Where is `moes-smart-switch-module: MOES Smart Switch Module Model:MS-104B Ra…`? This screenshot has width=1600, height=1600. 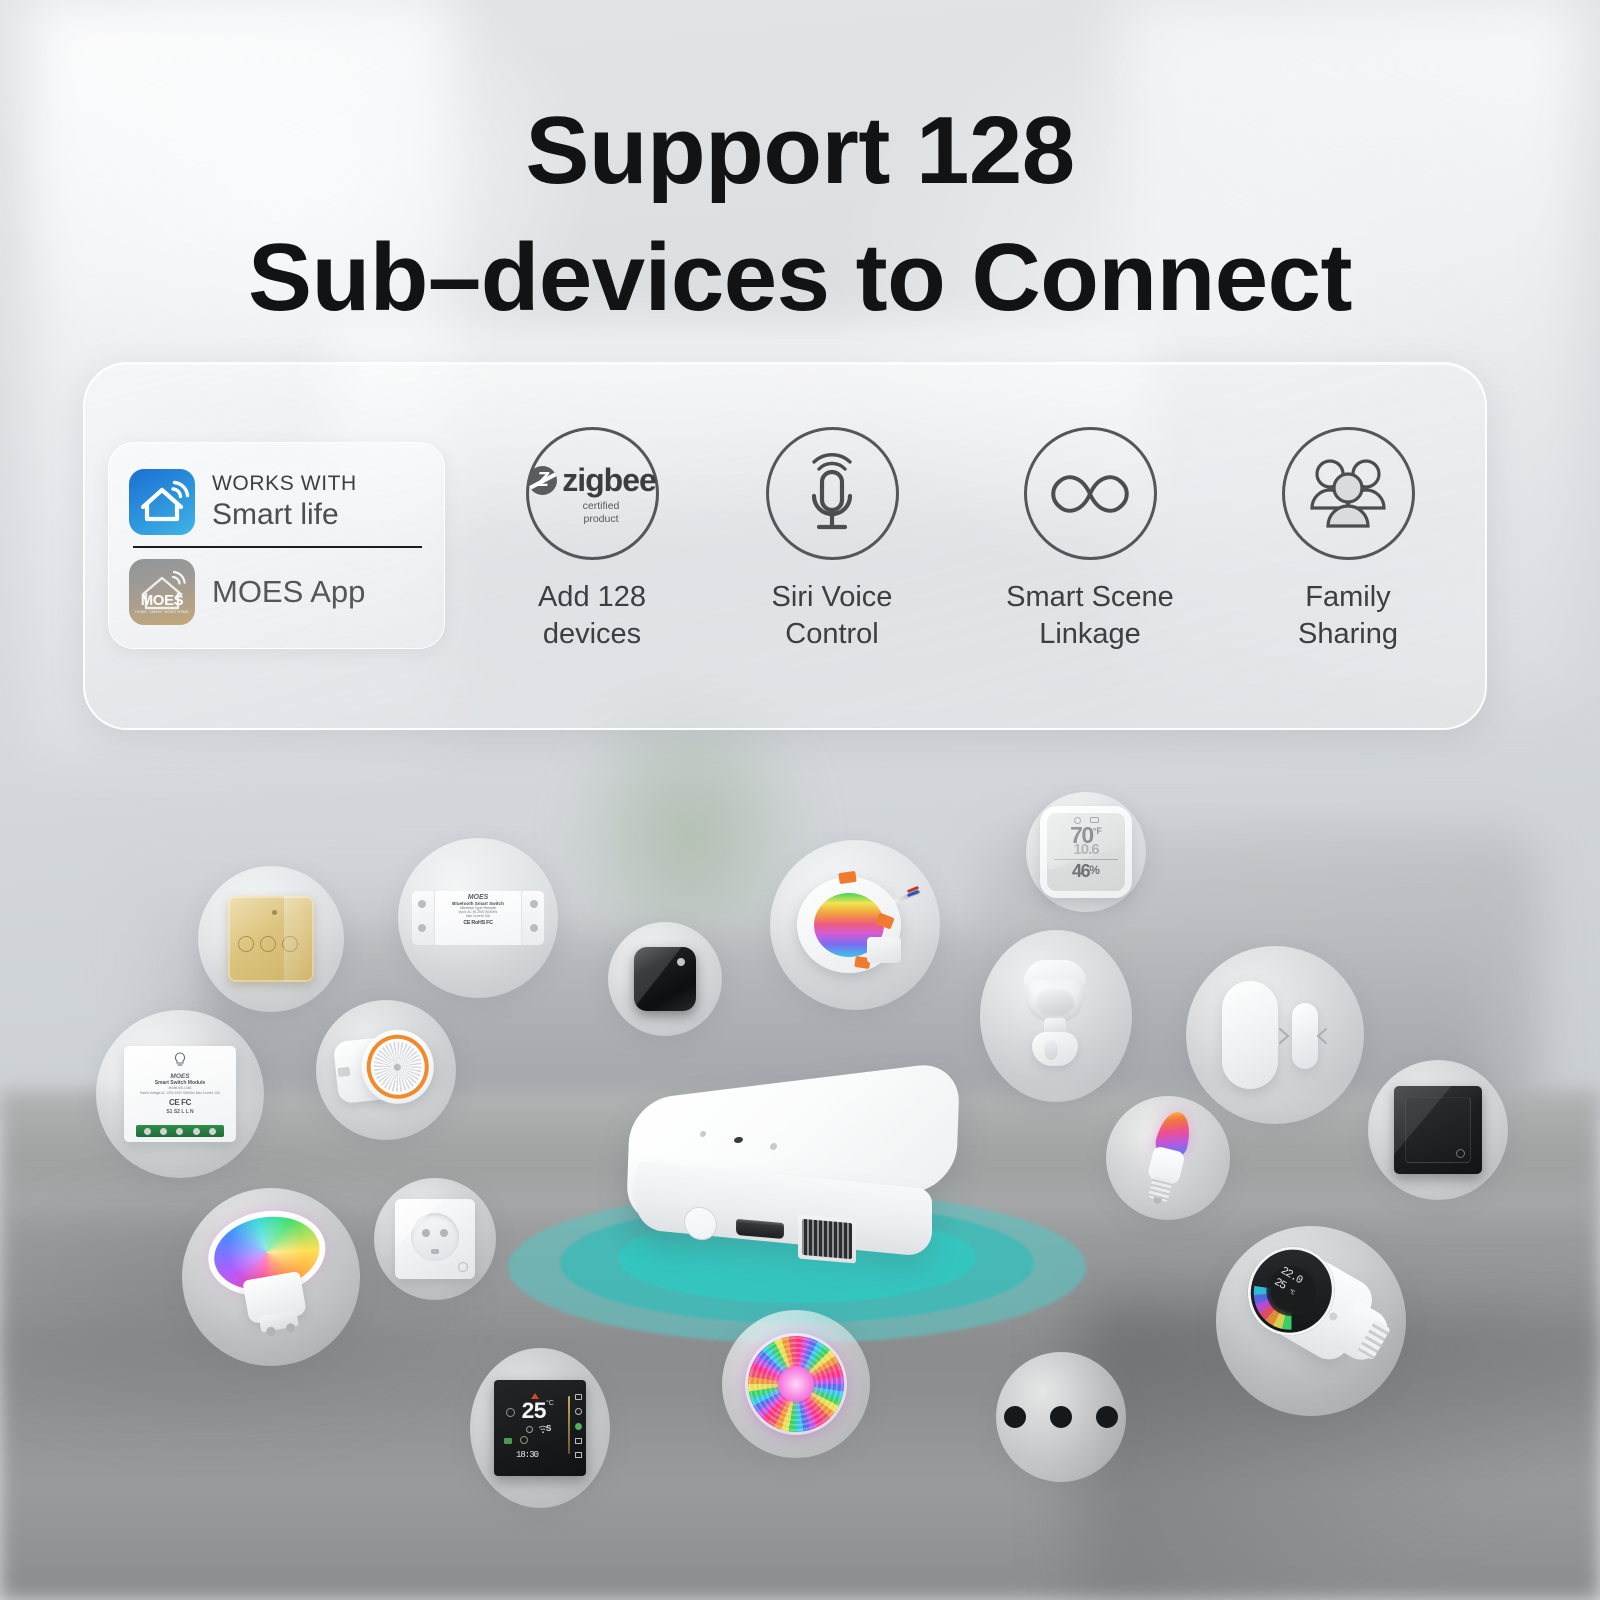
moes-smart-switch-module: MOES Smart Switch Module Model:MS-104B Ra… is located at coordinates (180, 1094).